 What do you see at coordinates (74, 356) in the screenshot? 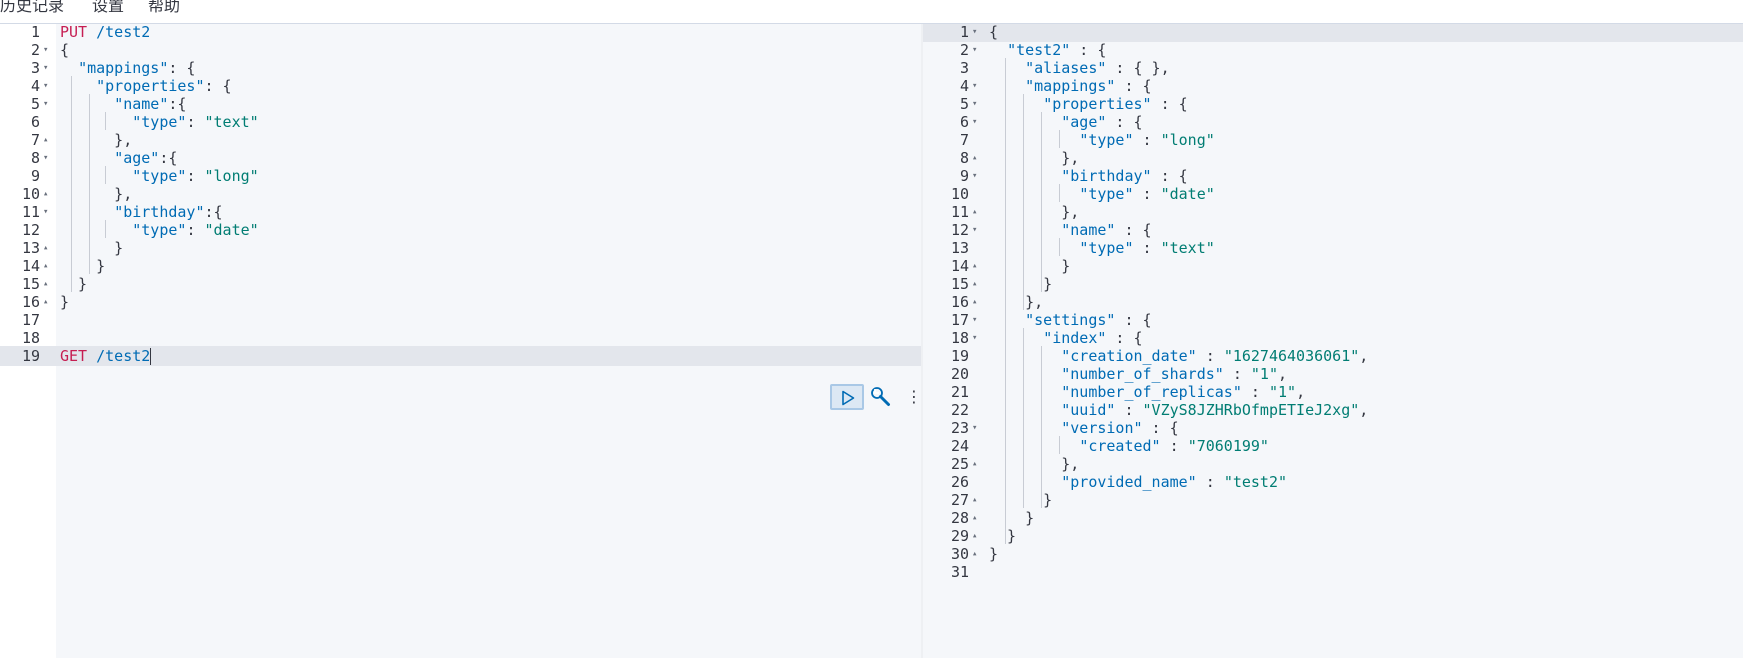
I see `http-method: GET` at bounding box center [74, 356].